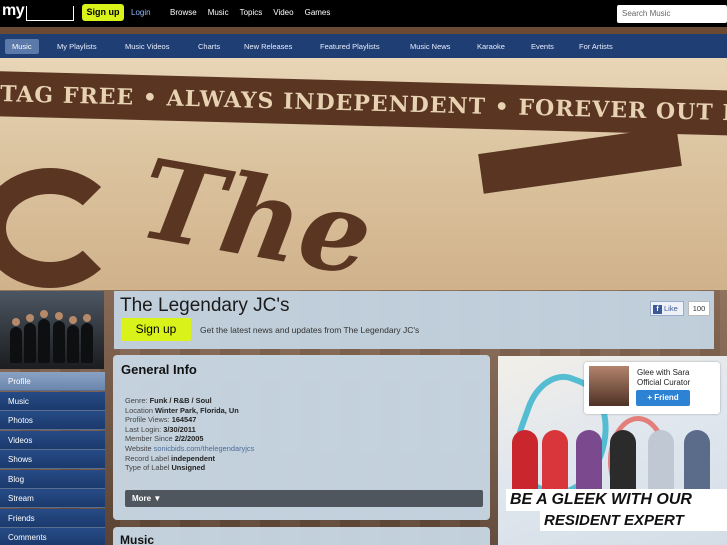 Image resolution: width=727 pixels, height=545 pixels. Describe the element at coordinates (159, 369) in the screenshot. I see `general-info-title: General Info` at that location.